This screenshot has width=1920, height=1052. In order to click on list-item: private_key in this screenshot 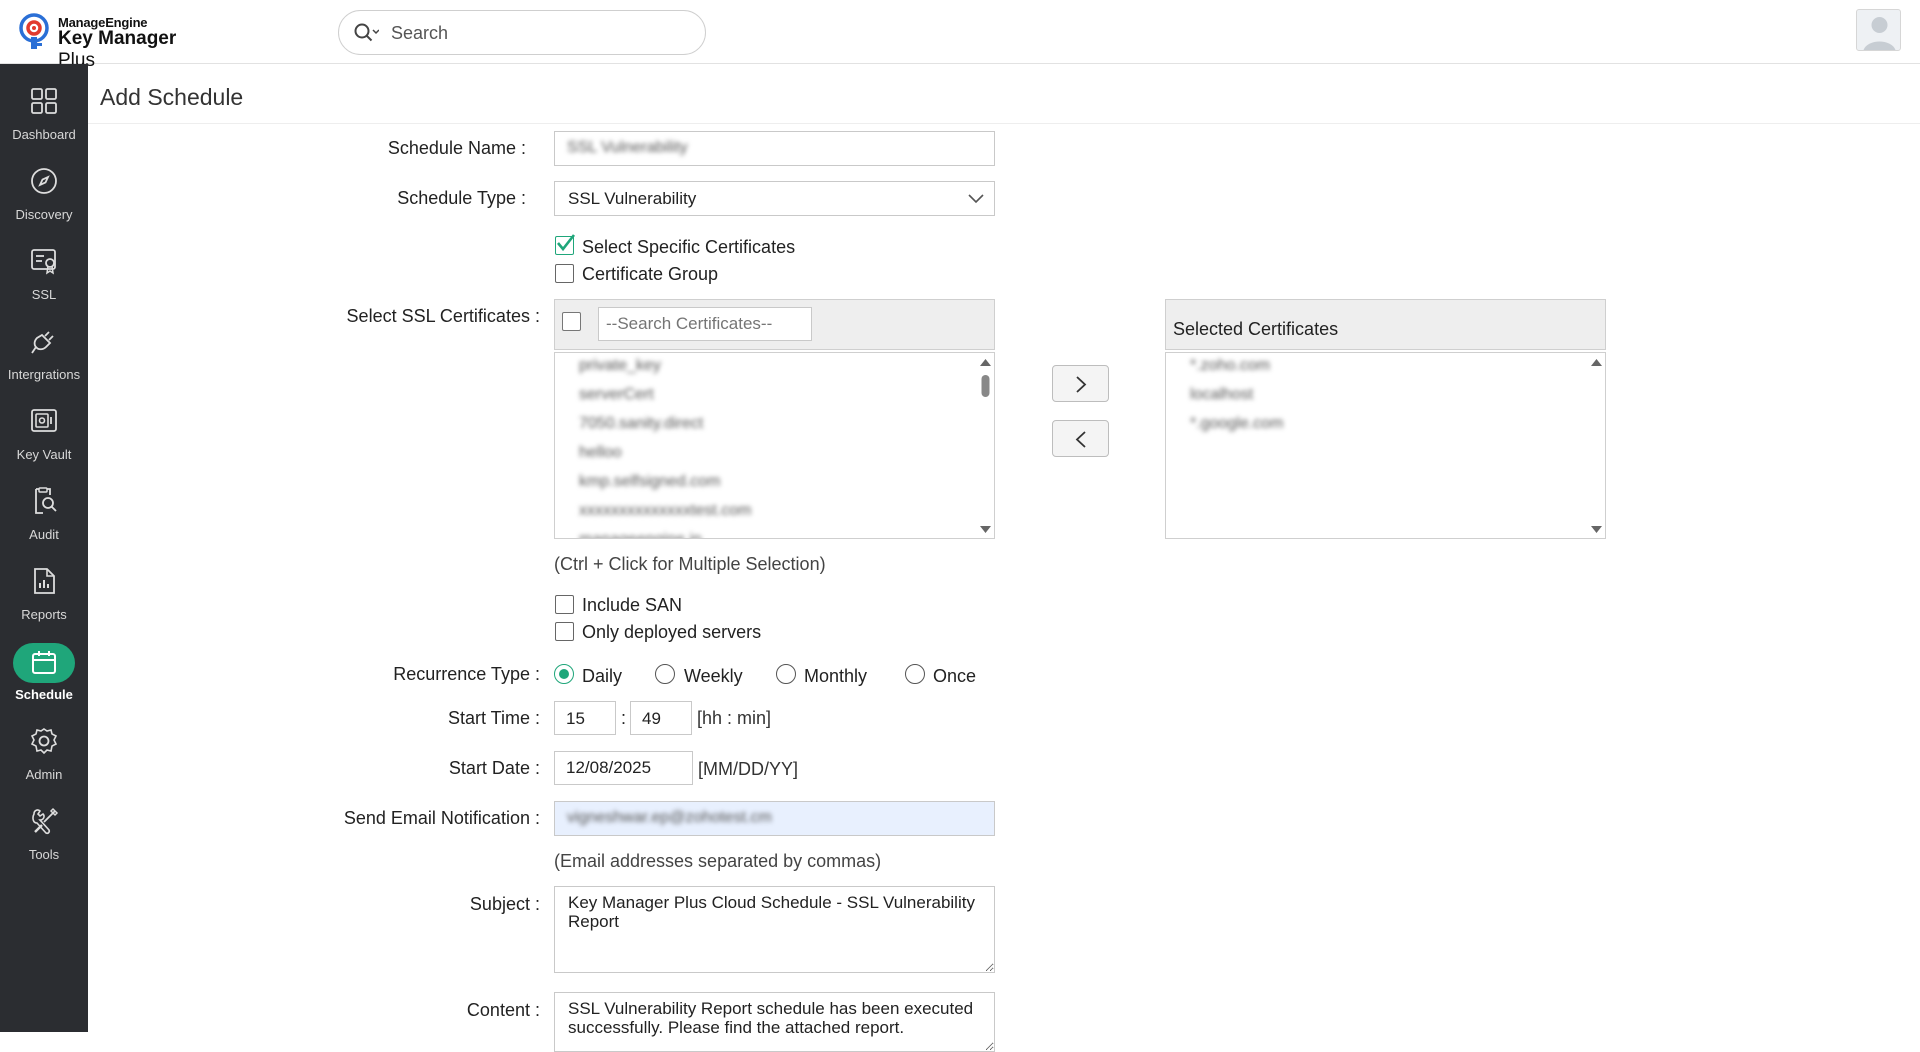, I will do `click(620, 366)`.